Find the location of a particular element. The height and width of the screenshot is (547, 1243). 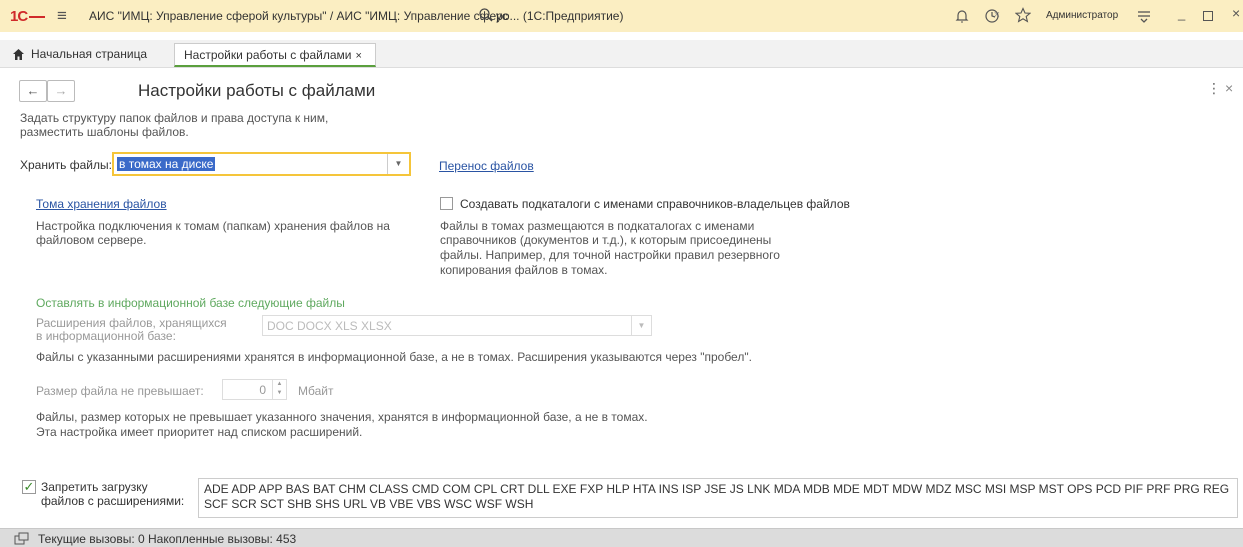

stepper-icon: ▲ ▼ is located at coordinates (279, 389).